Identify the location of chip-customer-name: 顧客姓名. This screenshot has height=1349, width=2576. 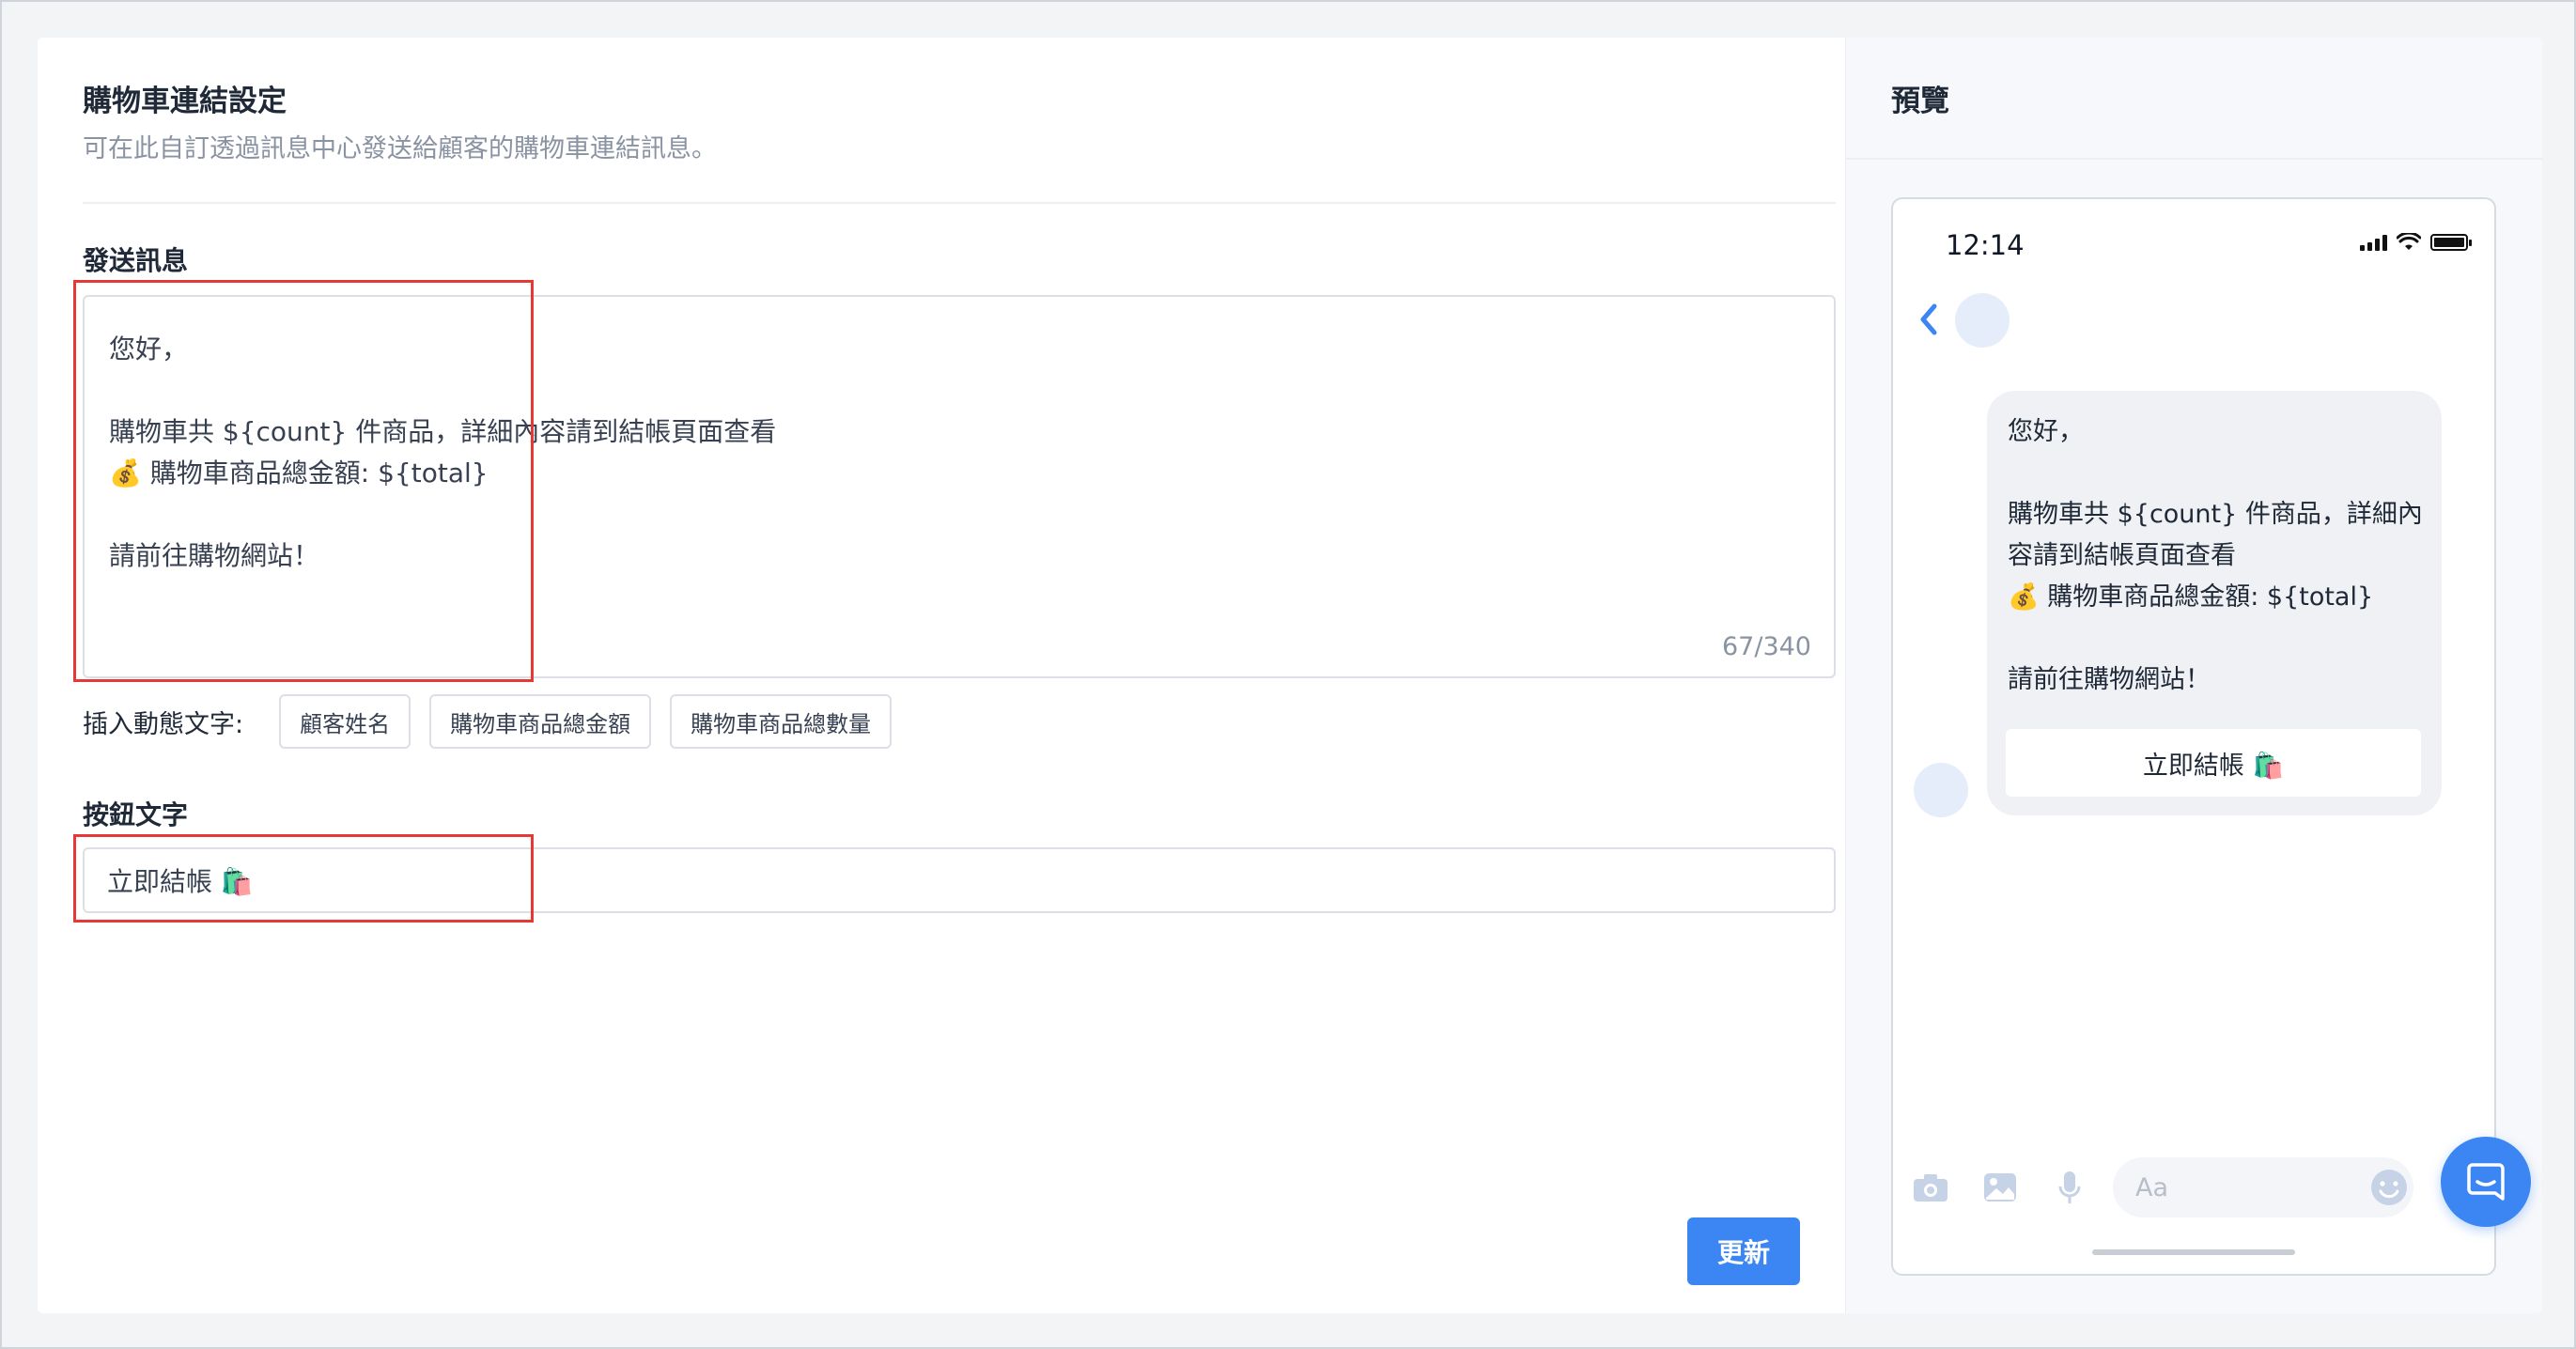
(345, 721).